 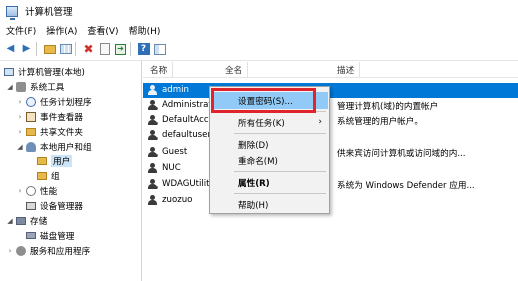 What do you see at coordinates (60, 251) in the screenshot?
I see `tree-item-label: 服务和应用程序` at bounding box center [60, 251].